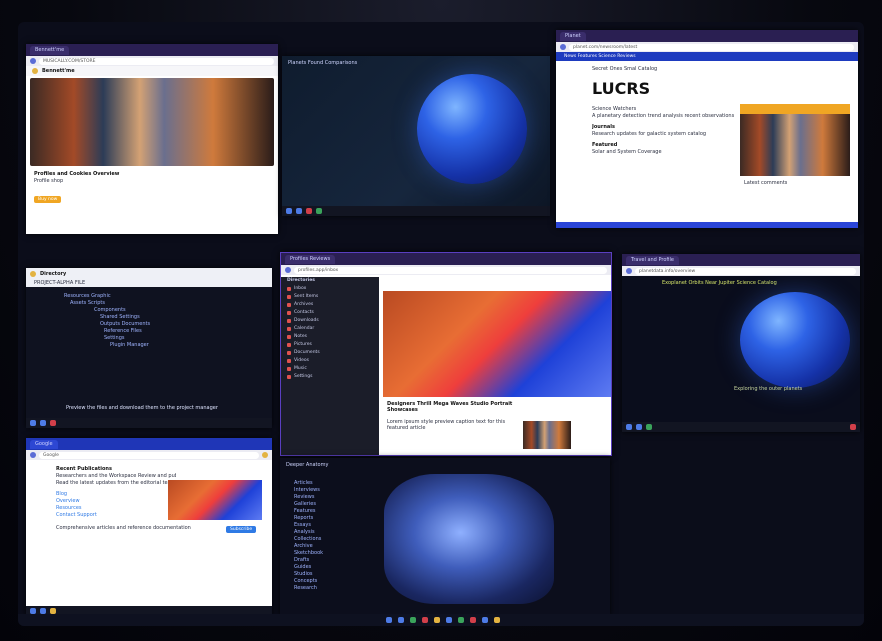 The width and height of the screenshot is (882, 641). I want to click on sidebar-item: Calendar, so click(330, 329).